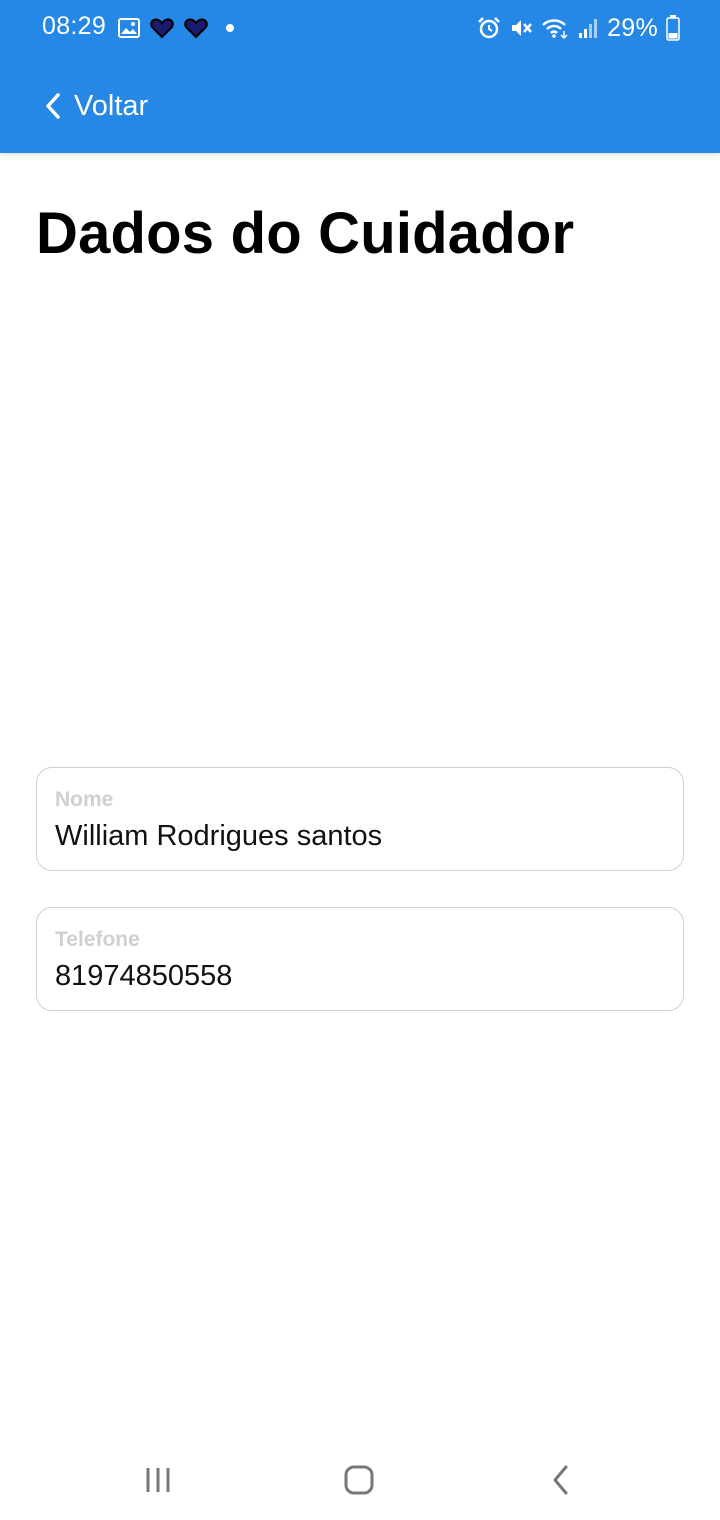  Describe the element at coordinates (74, 26) in the screenshot. I see `status-time: 08:29` at that location.